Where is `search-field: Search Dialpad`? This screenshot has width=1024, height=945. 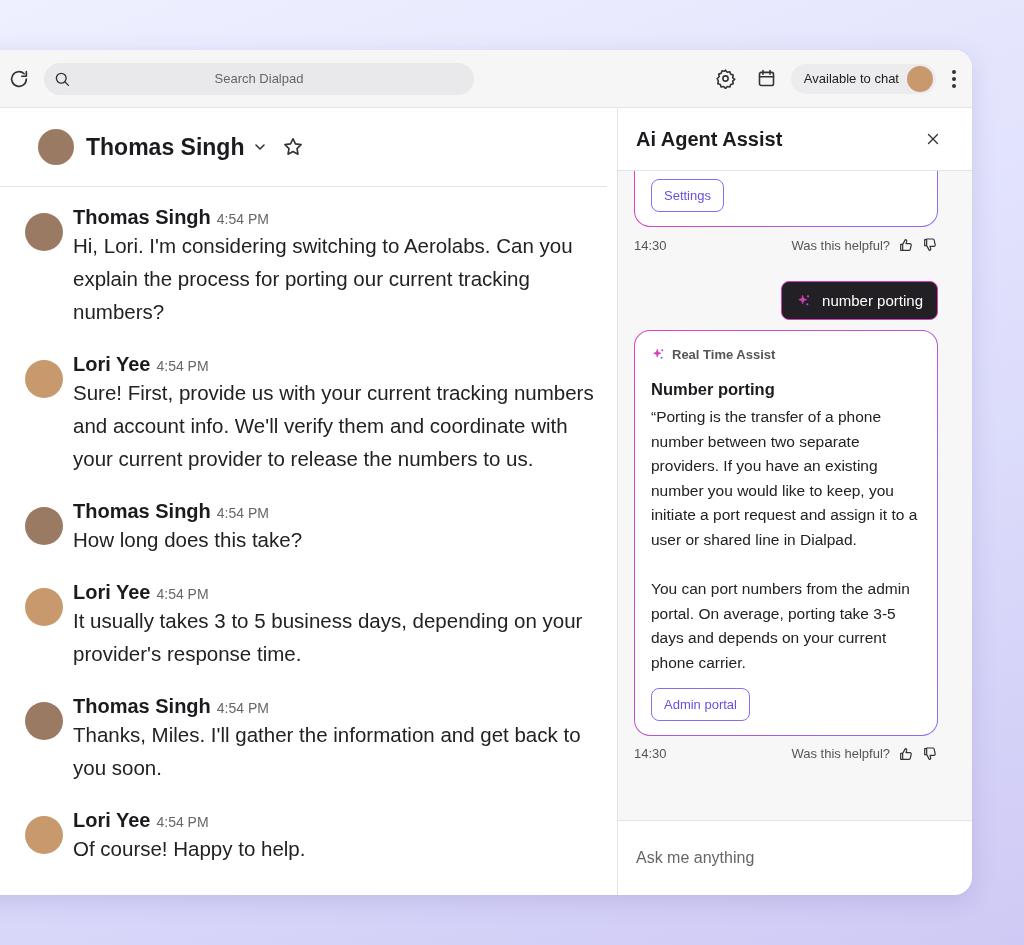 search-field: Search Dialpad is located at coordinates (259, 78).